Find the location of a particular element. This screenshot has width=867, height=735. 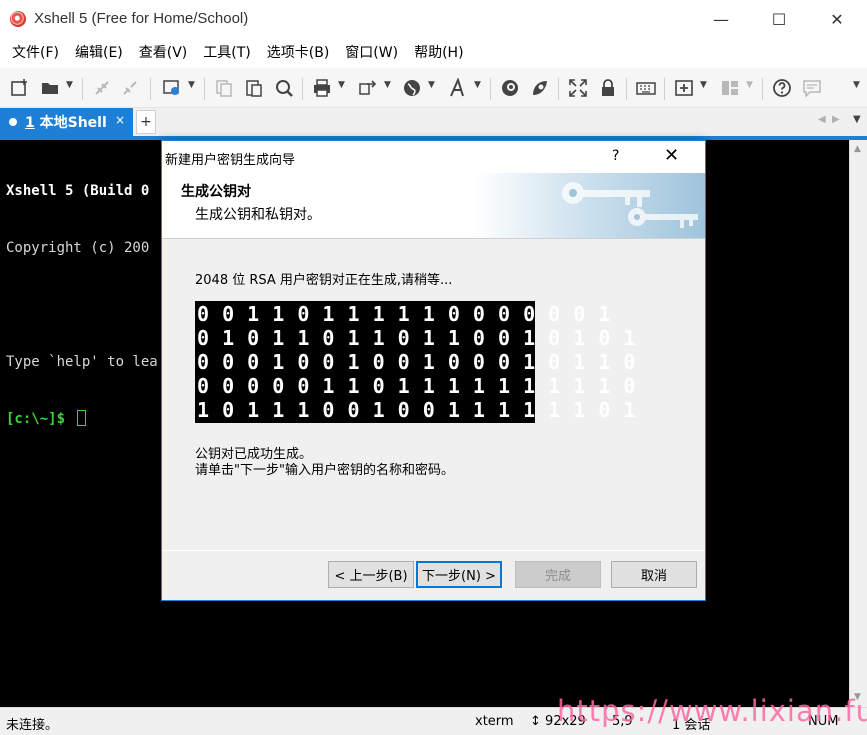

minimize-button: — is located at coordinates (721, 19).